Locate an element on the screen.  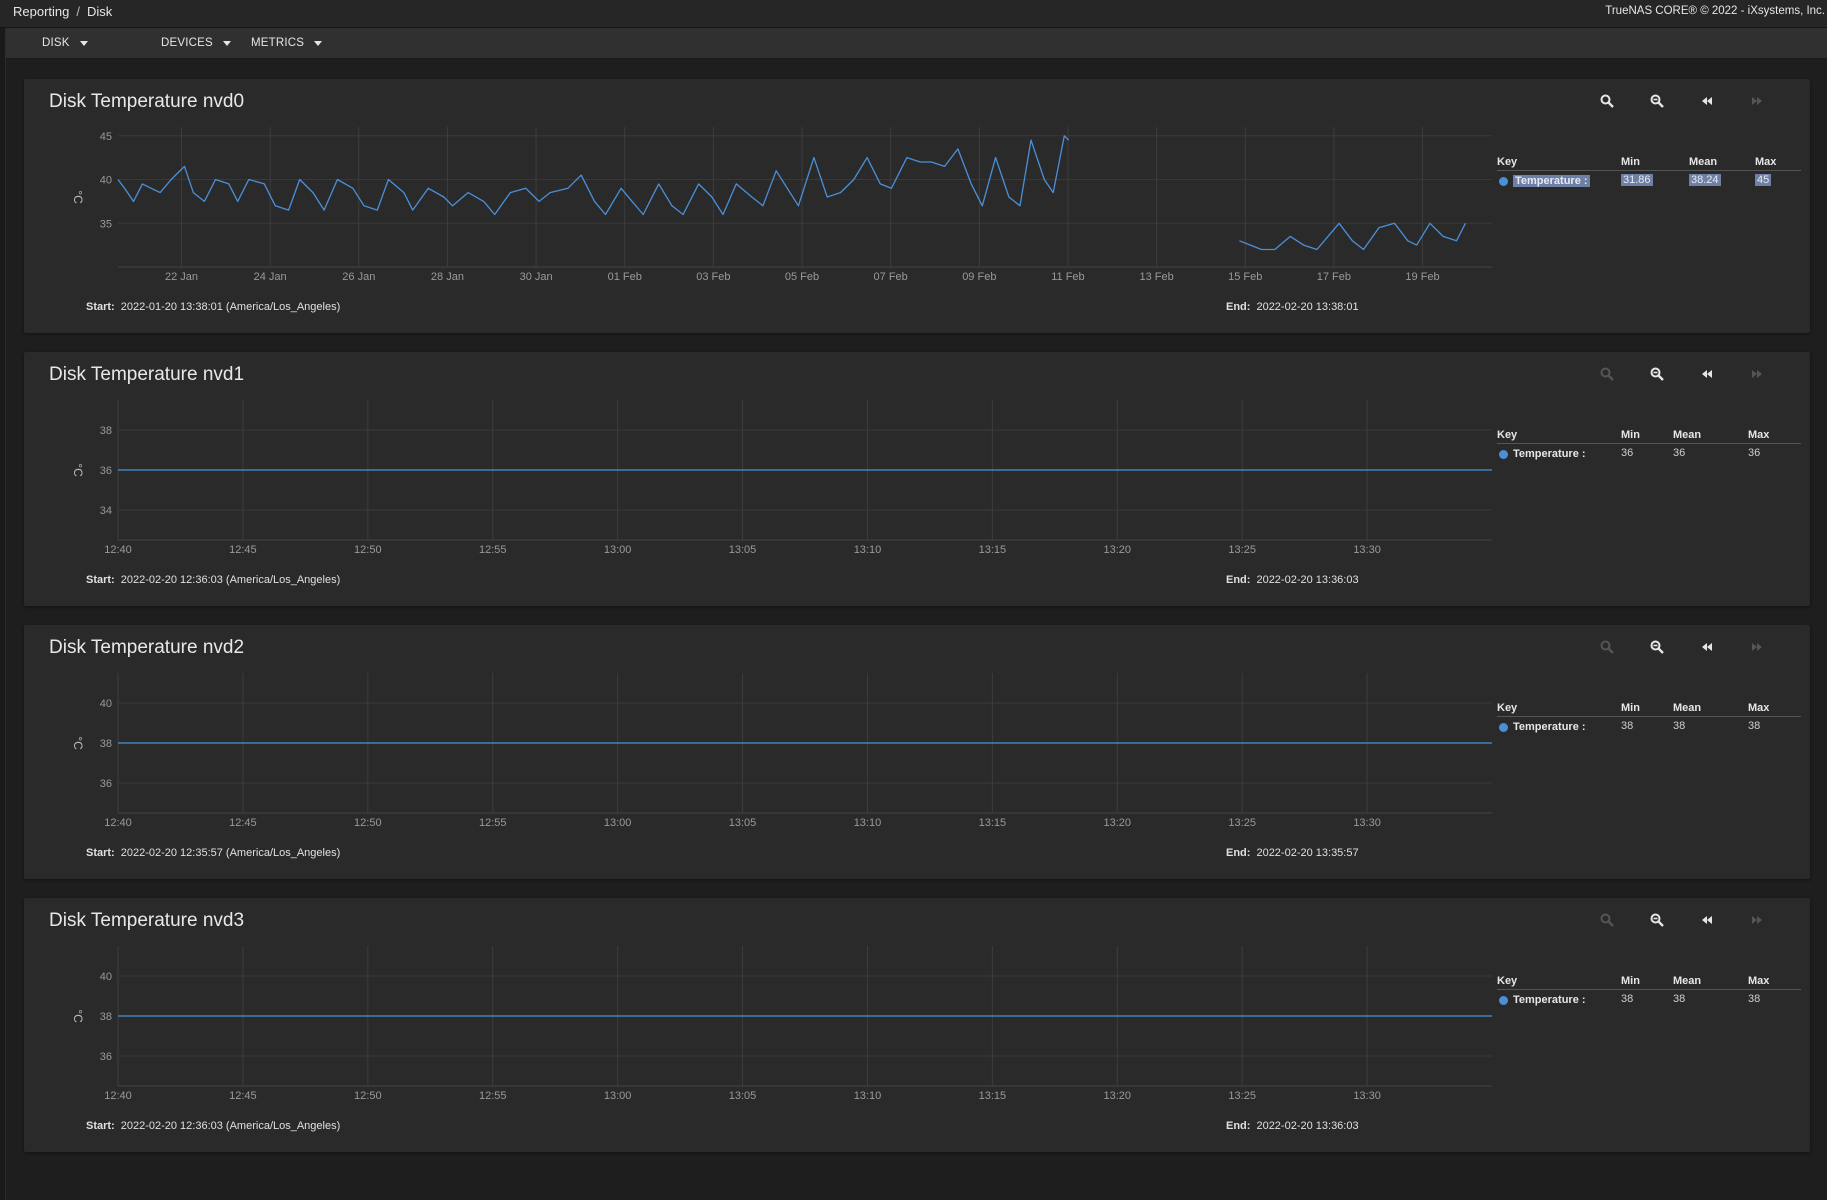
legend-min-header: Min is located at coordinates (1630, 981).